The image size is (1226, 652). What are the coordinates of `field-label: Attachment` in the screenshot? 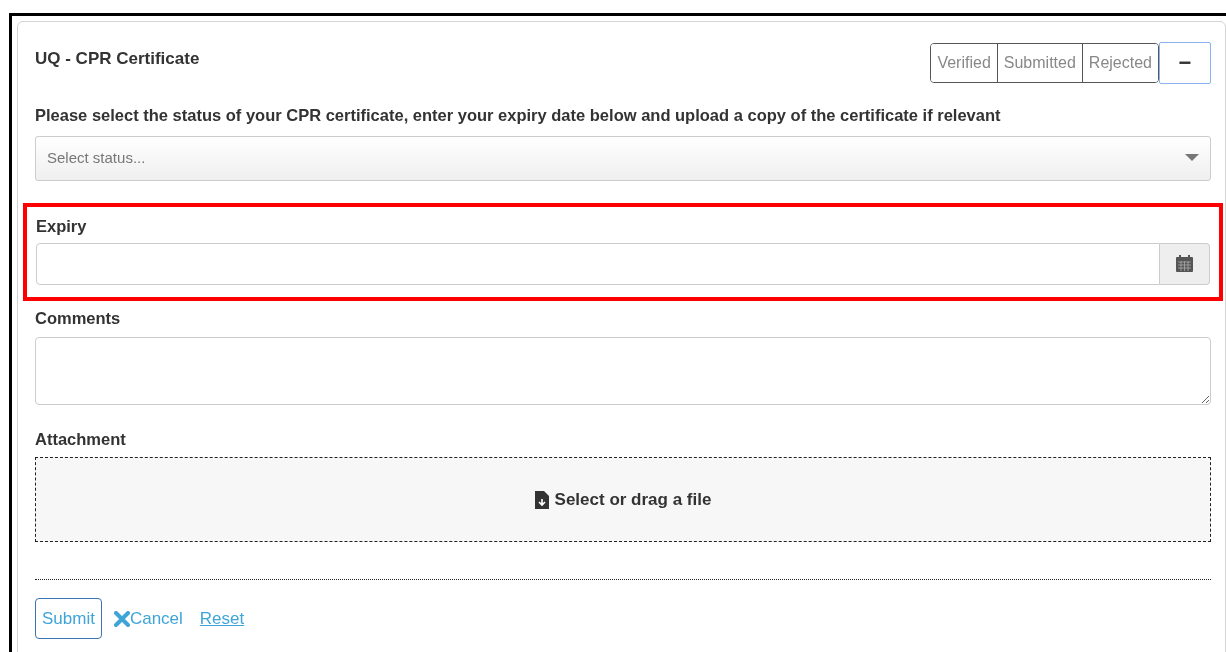 It's located at (81, 439).